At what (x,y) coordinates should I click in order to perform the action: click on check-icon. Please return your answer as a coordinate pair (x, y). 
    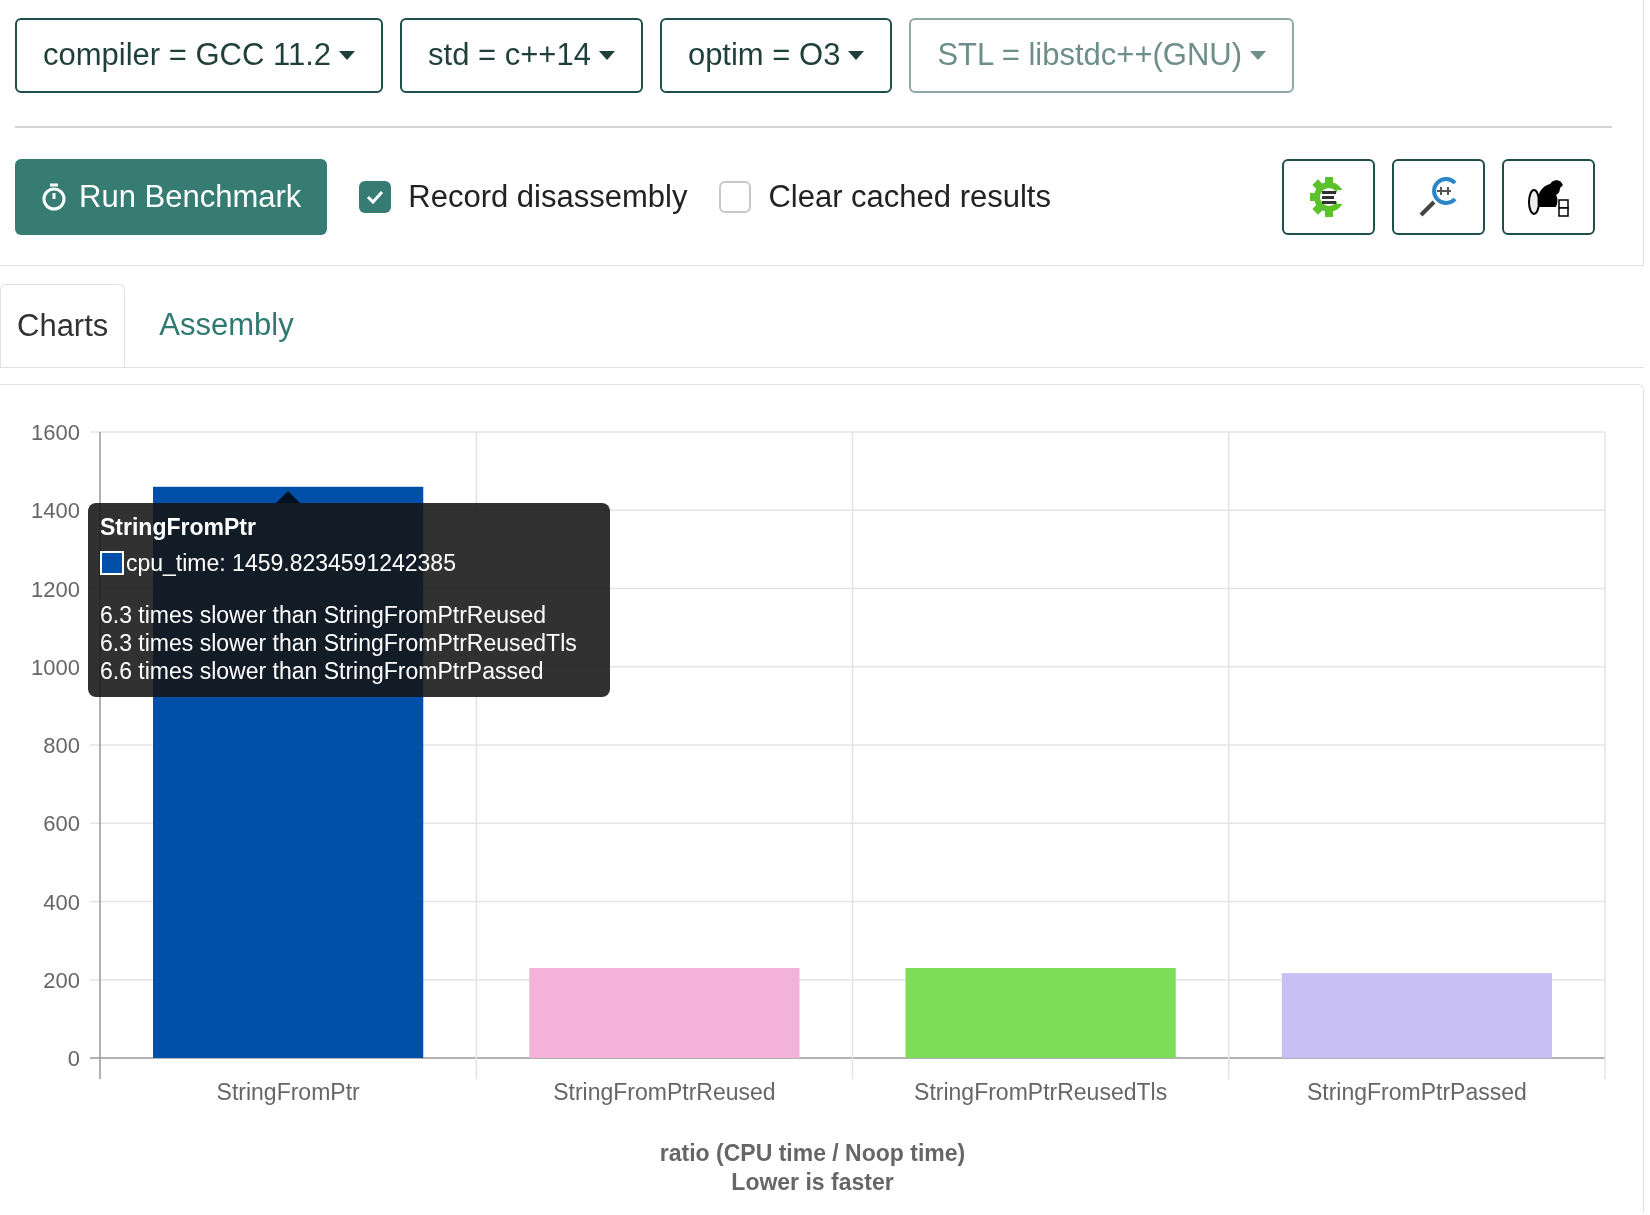
    Looking at the image, I should click on (375, 197).